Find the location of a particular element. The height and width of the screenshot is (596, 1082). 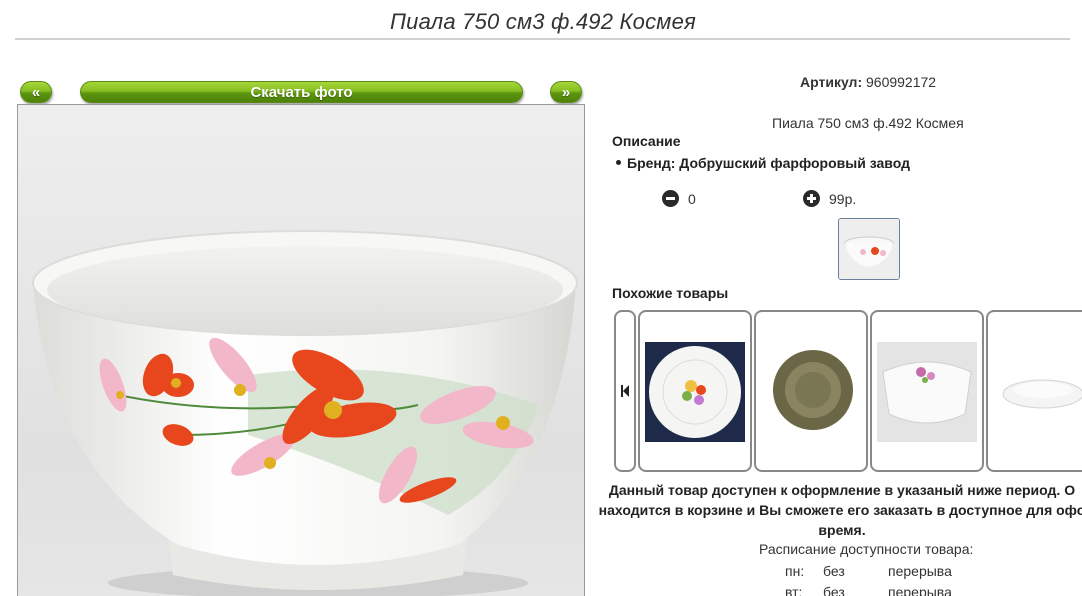

next-photo-button: » is located at coordinates (566, 92).